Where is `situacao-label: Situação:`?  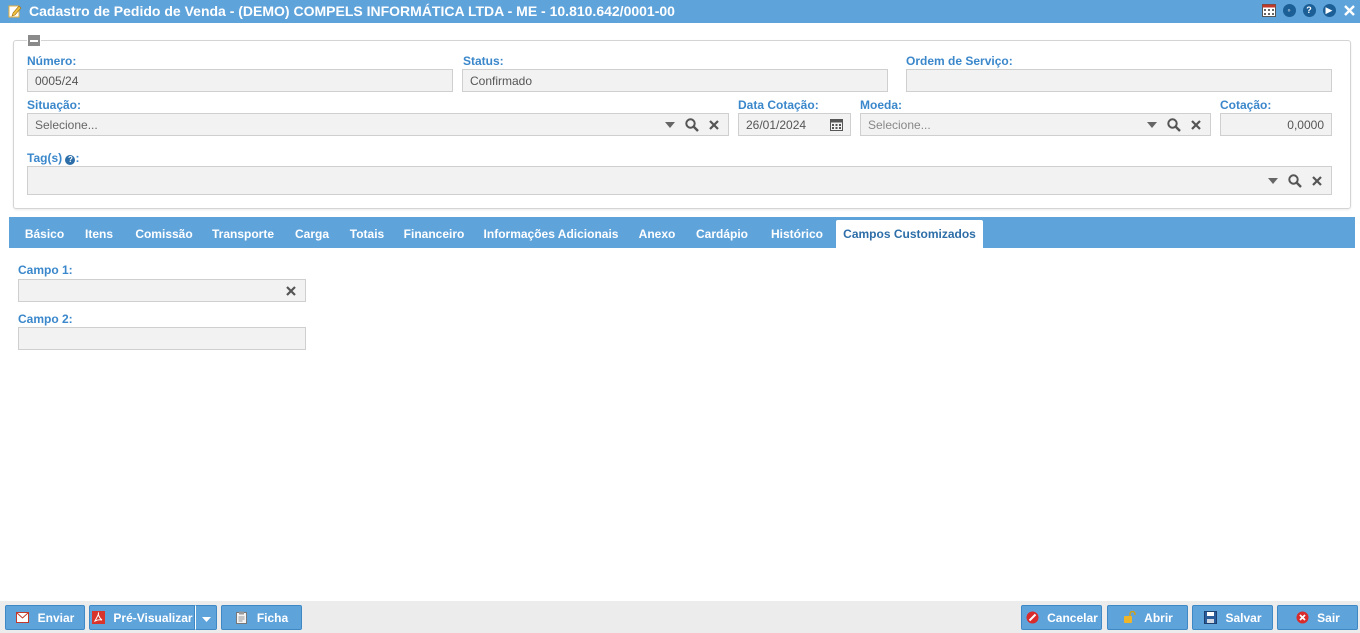
situacao-label: Situação: is located at coordinates (54, 105).